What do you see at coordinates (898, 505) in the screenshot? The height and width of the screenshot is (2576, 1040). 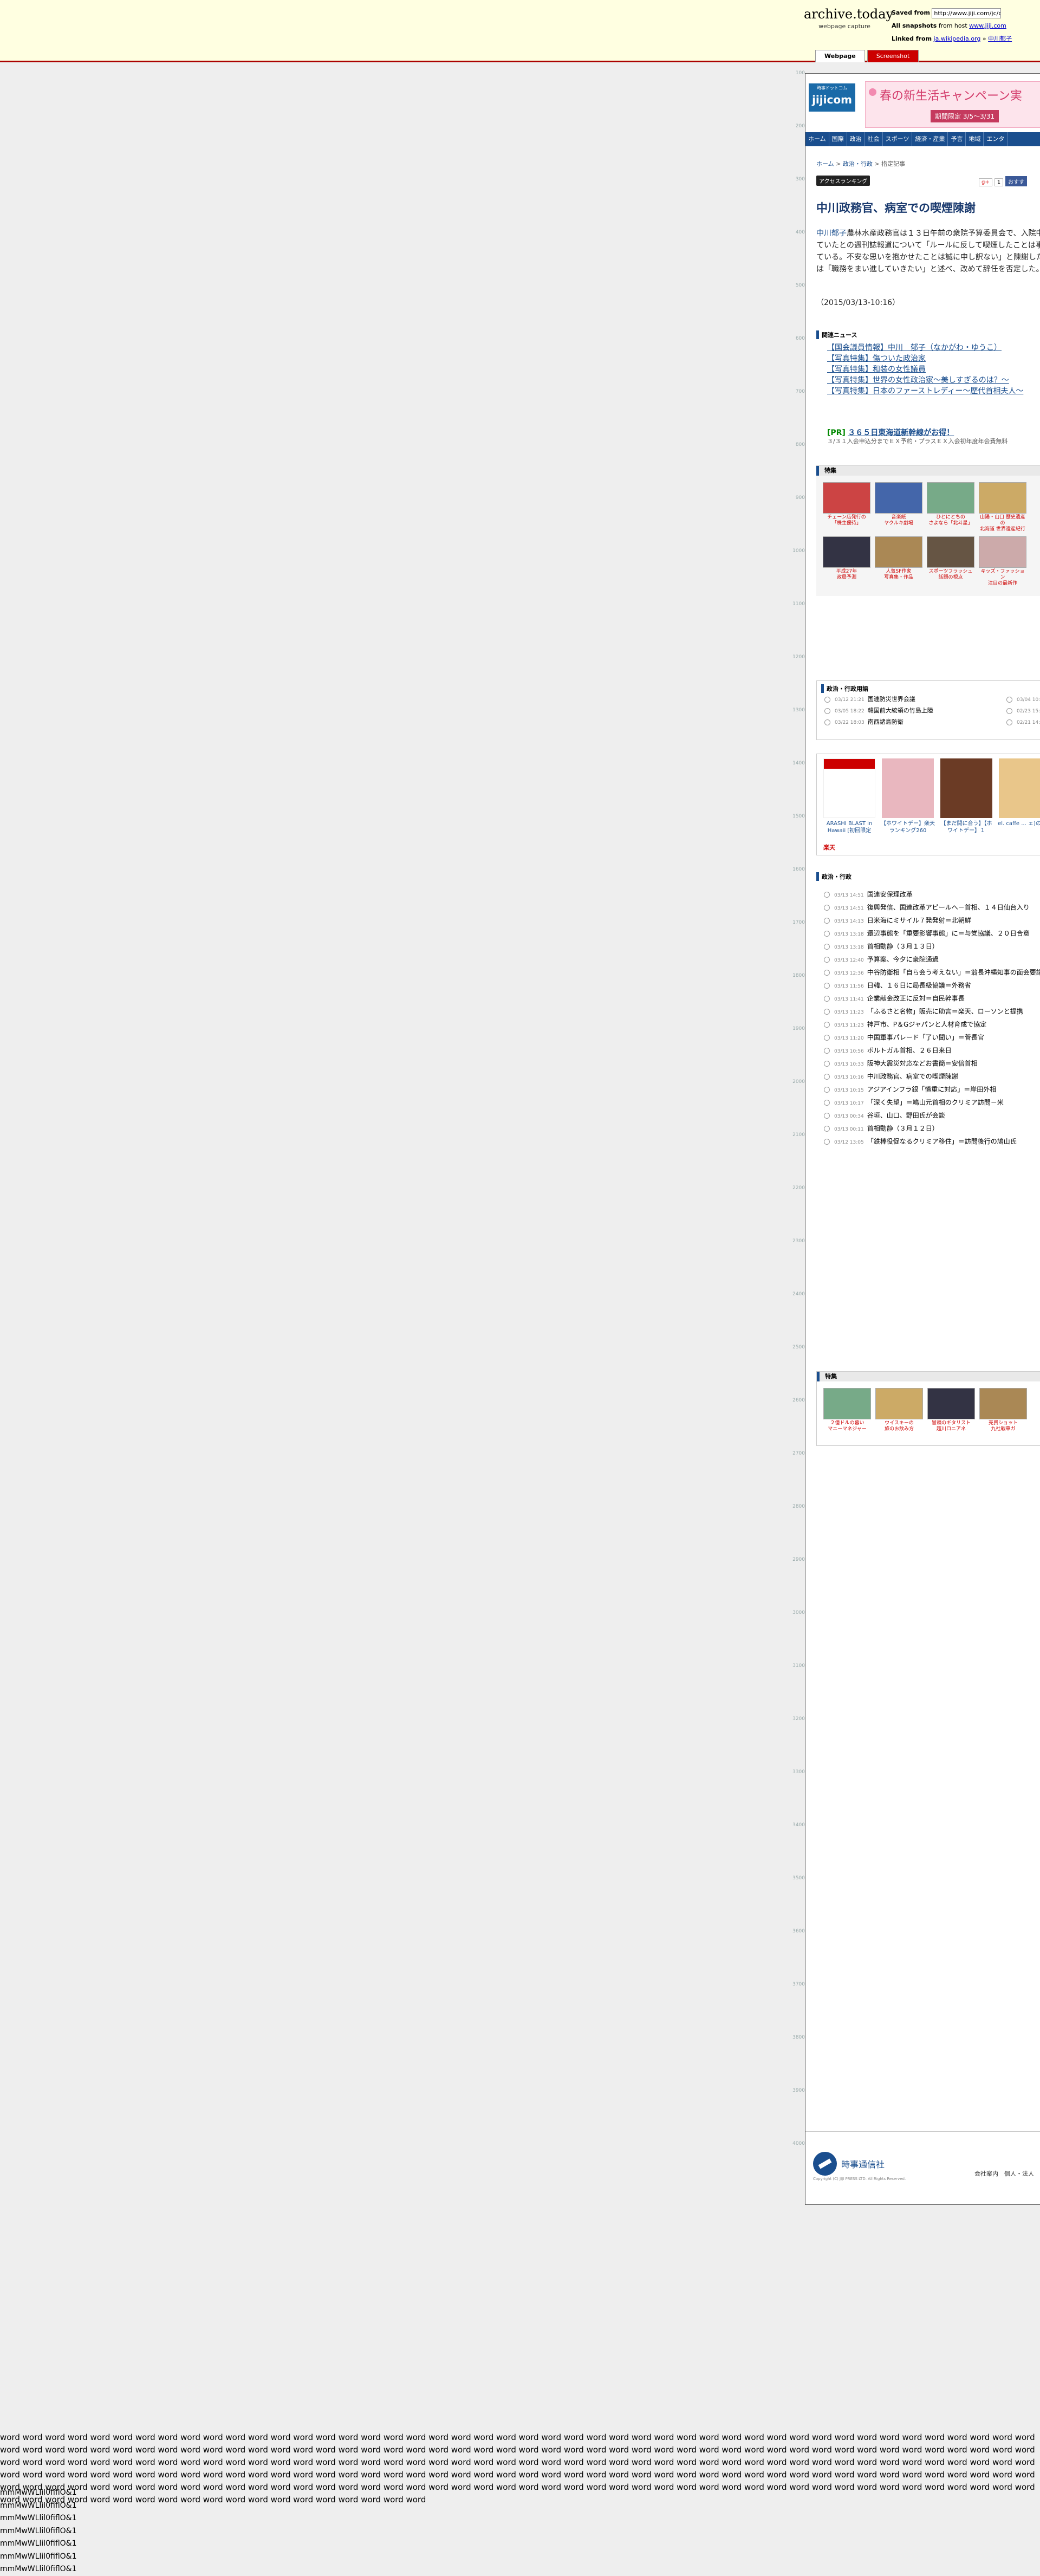 I see `feature-thumb: 音楽紙 ヤクルキ劇場` at bounding box center [898, 505].